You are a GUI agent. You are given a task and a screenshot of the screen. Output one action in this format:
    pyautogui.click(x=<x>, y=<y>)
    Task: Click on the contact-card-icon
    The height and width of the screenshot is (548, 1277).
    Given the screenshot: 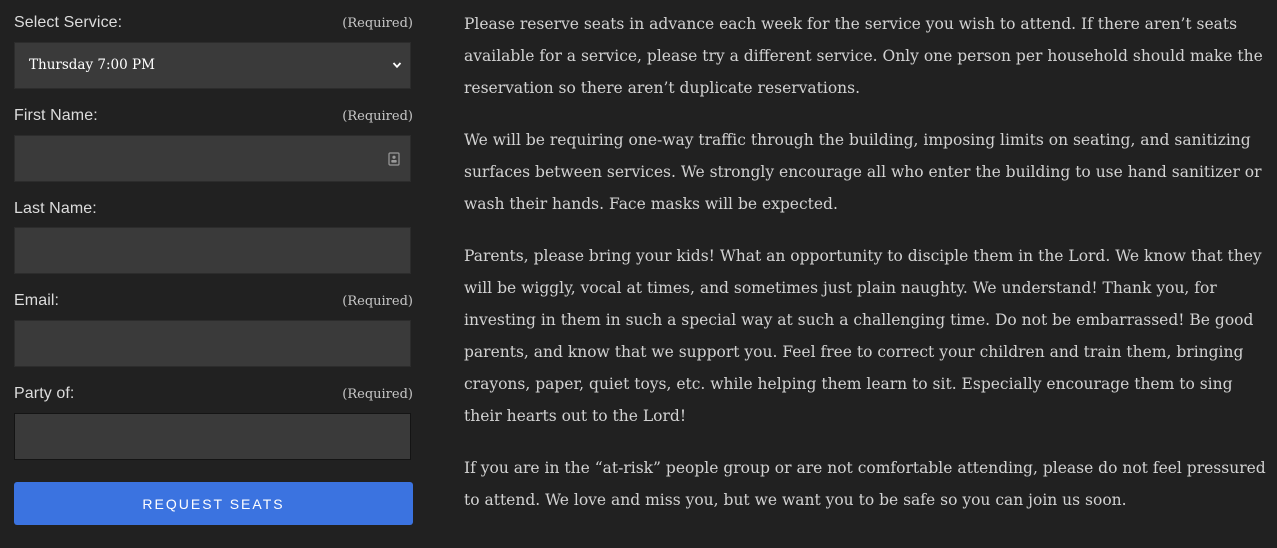 What is the action you would take?
    pyautogui.click(x=394, y=159)
    